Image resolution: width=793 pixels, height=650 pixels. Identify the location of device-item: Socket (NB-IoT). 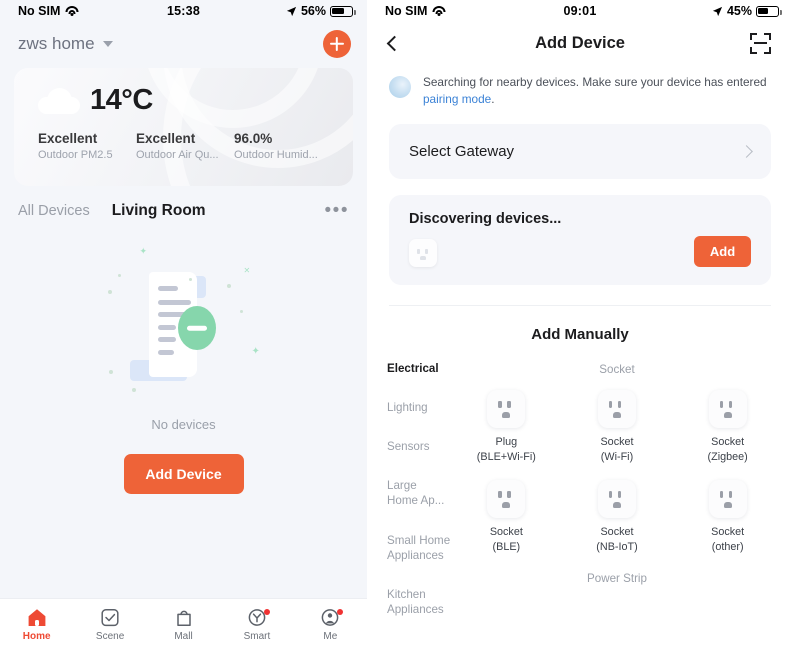
(617, 517).